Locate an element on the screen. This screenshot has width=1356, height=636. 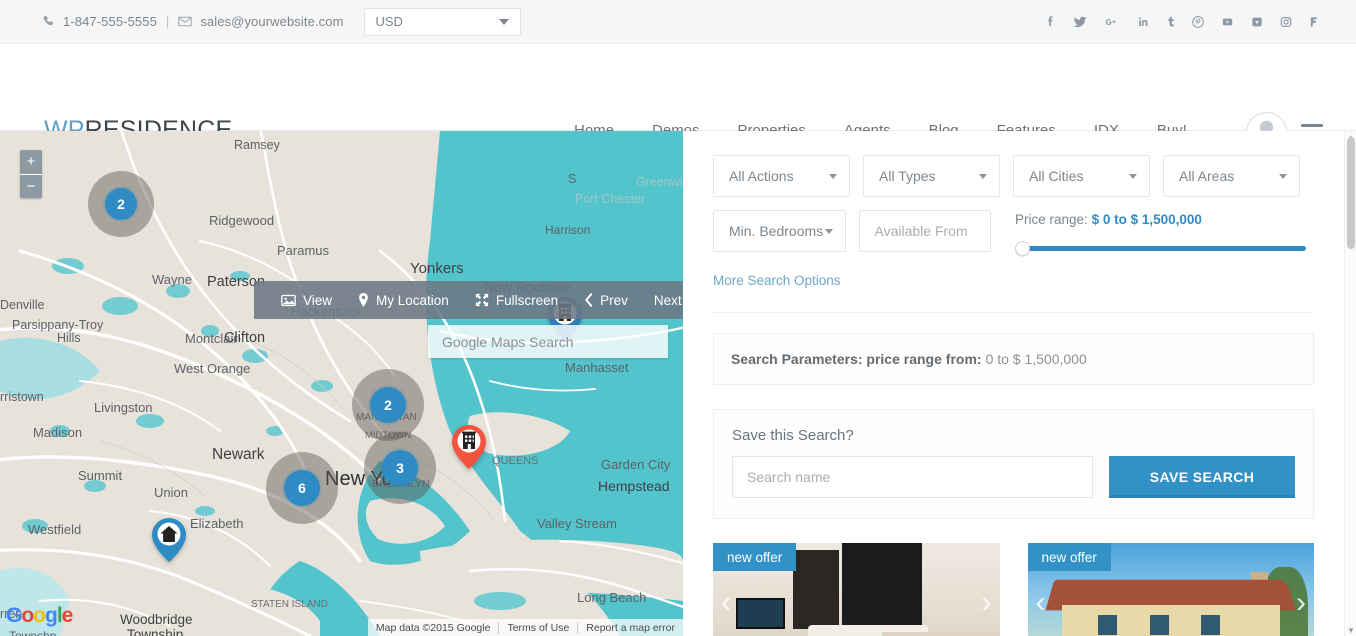
map-zoom-controls: + − is located at coordinates (31, 174).